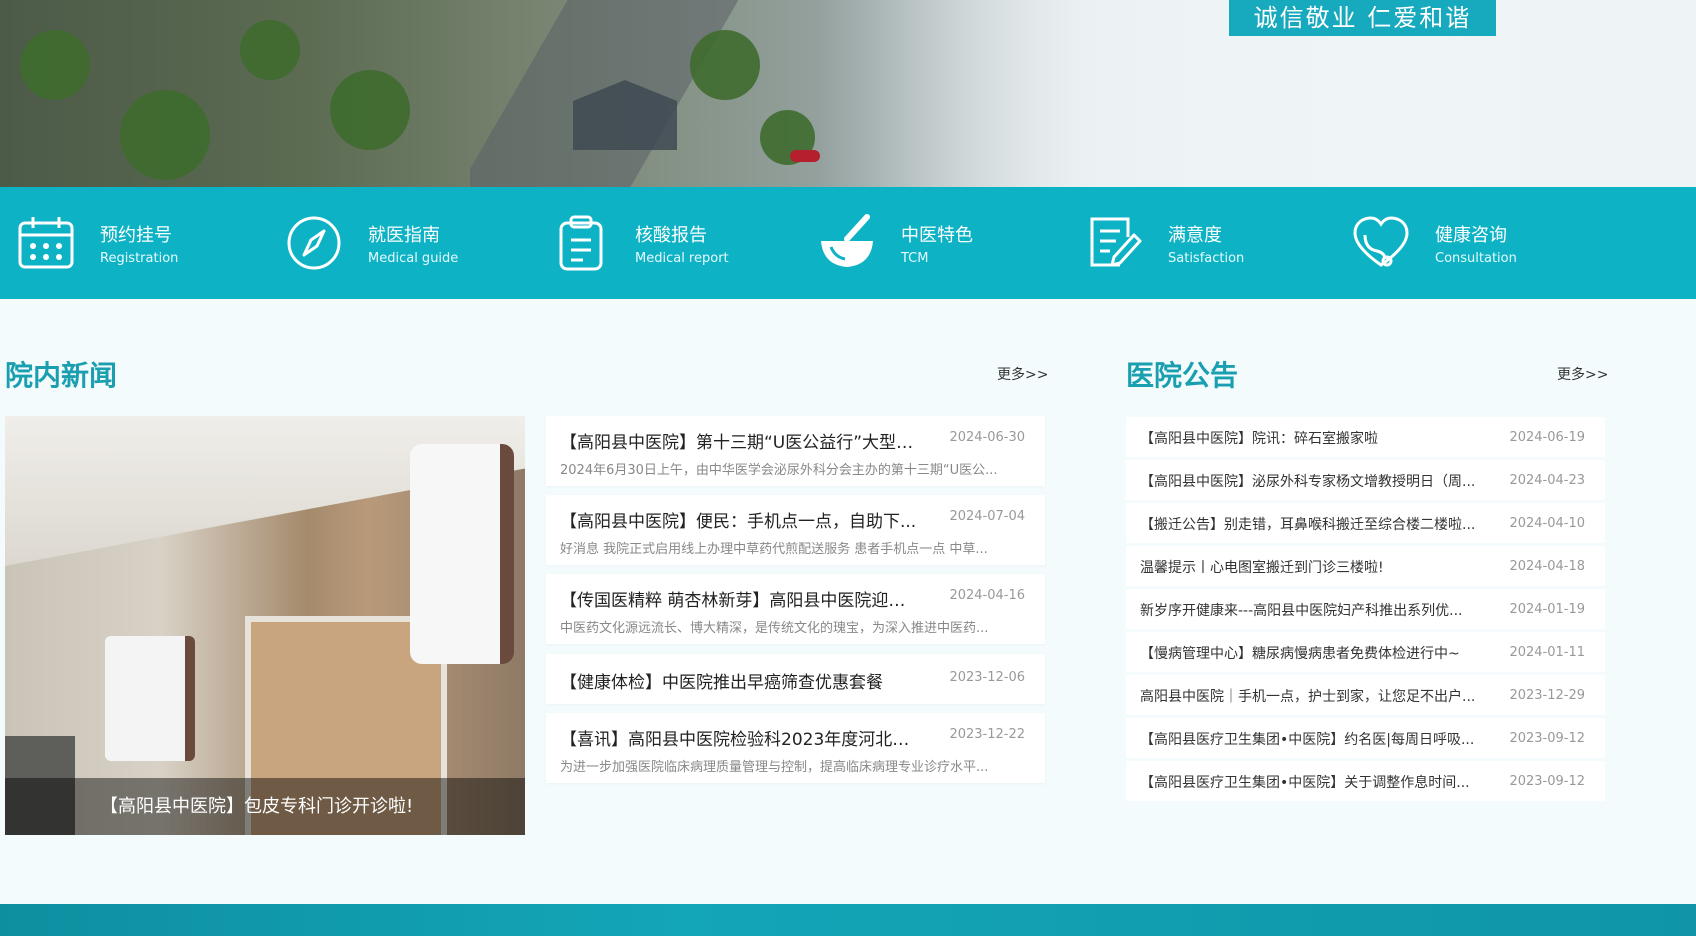 The height and width of the screenshot is (936, 1696). I want to click on quick-item-registration: 预约挂号 Registration, so click(116, 243).